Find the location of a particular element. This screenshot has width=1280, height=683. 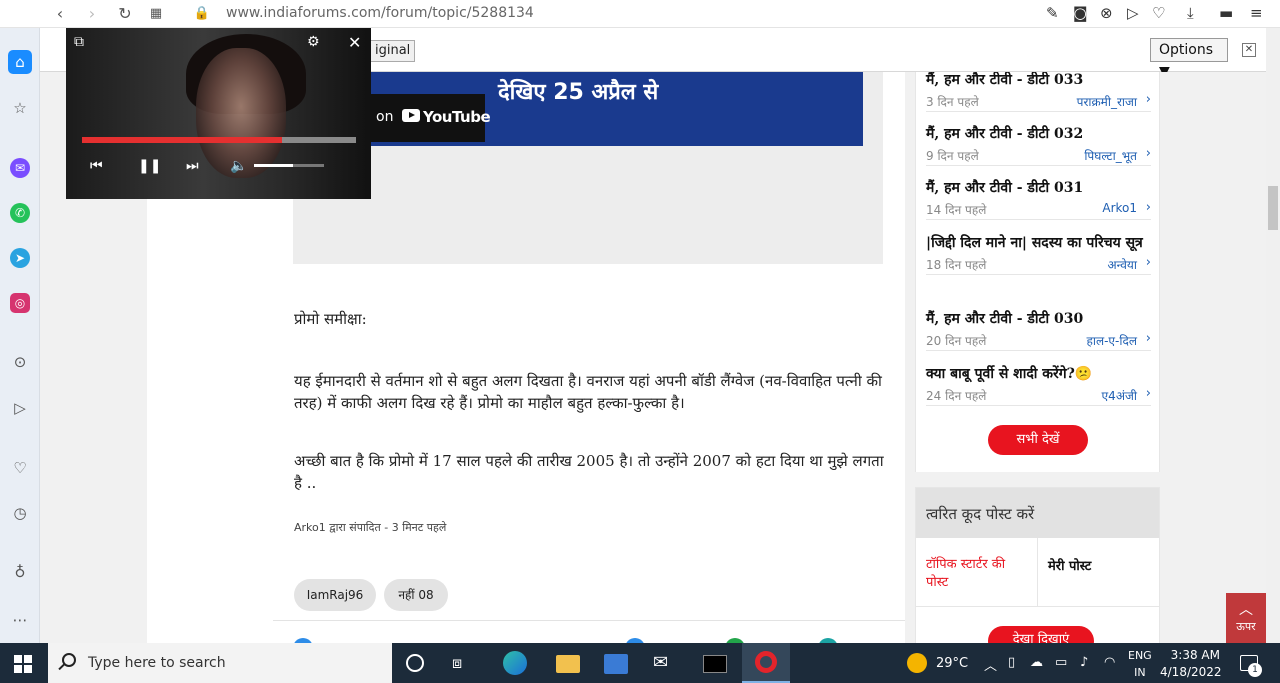

chevron-up-icon: ︿ is located at coordinates (990, 664).